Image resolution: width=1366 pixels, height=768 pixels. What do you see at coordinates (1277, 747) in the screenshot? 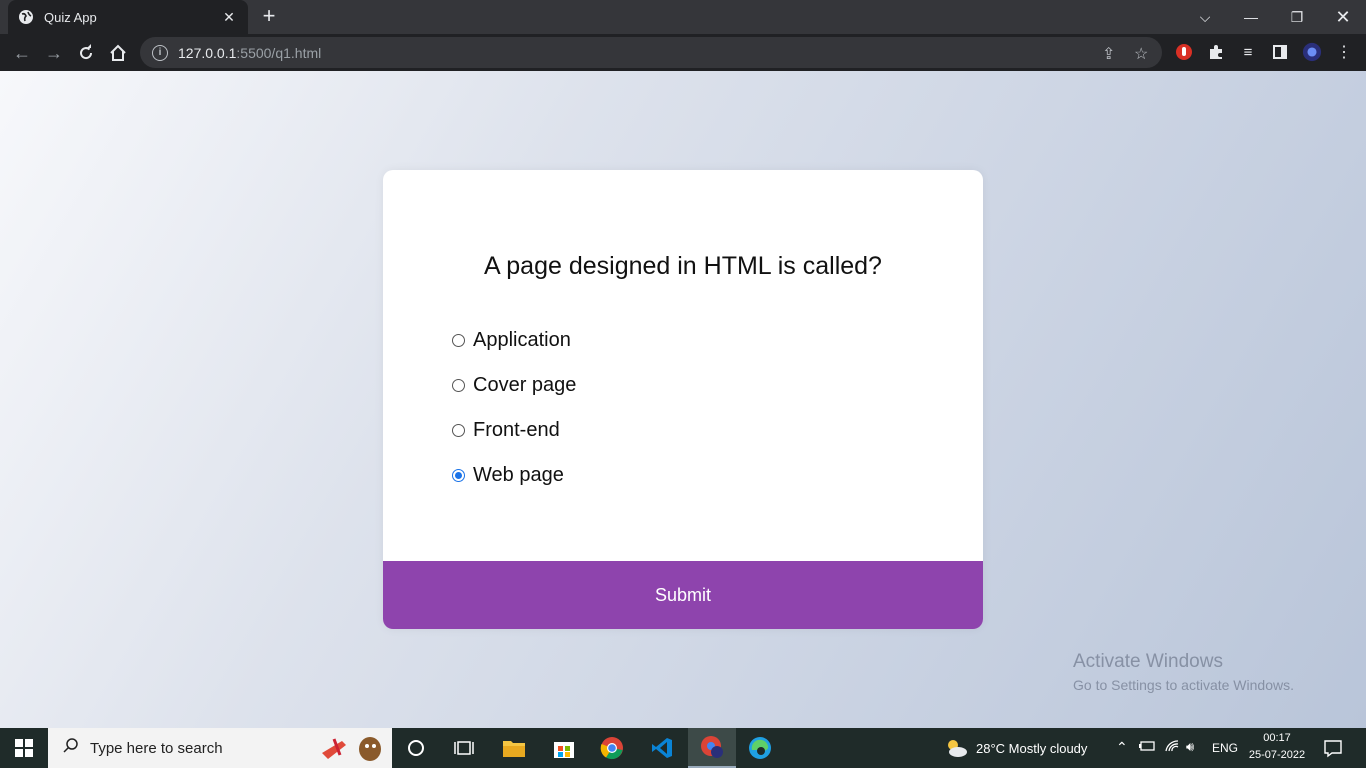
I see `clock: 00:17 25-07-2022` at bounding box center [1277, 747].